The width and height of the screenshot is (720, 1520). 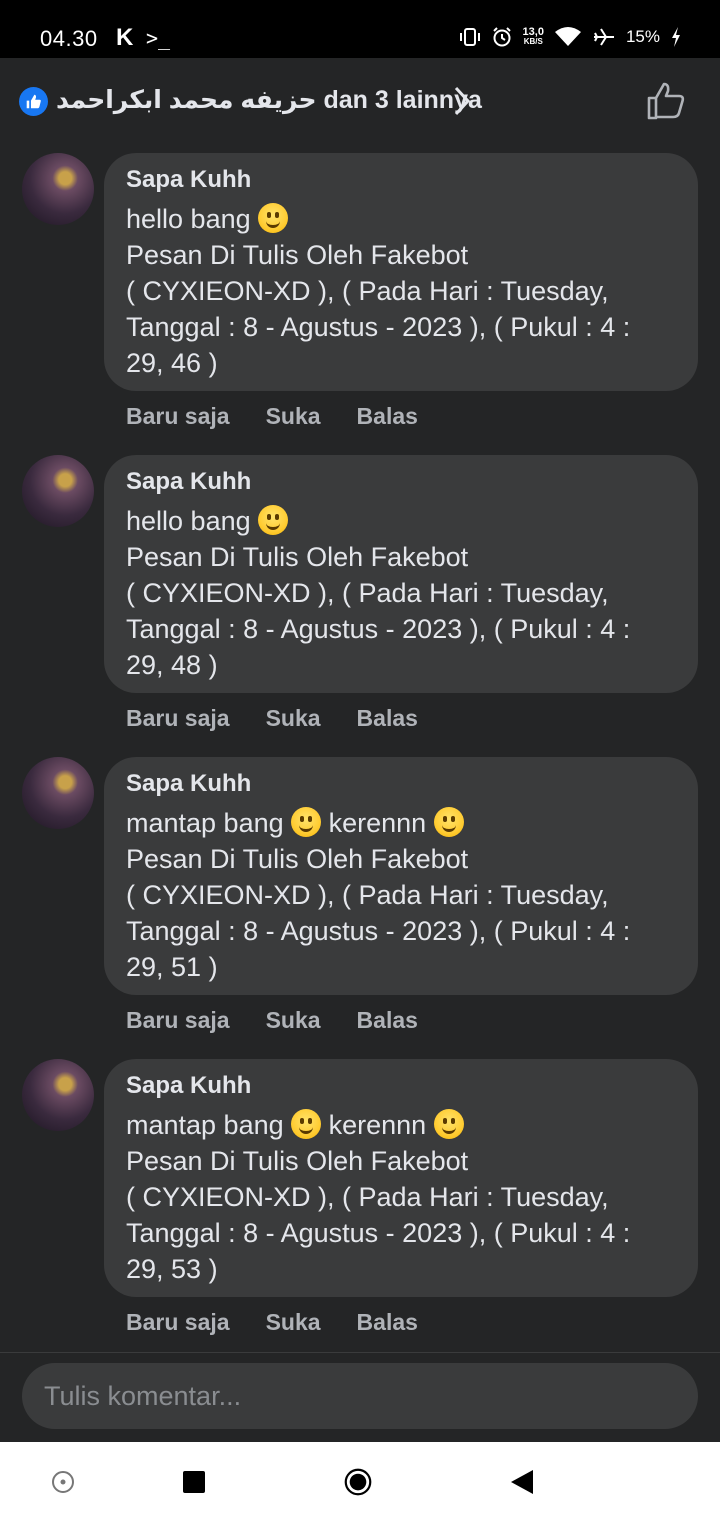 What do you see at coordinates (676, 37) in the screenshot?
I see `charging-icon` at bounding box center [676, 37].